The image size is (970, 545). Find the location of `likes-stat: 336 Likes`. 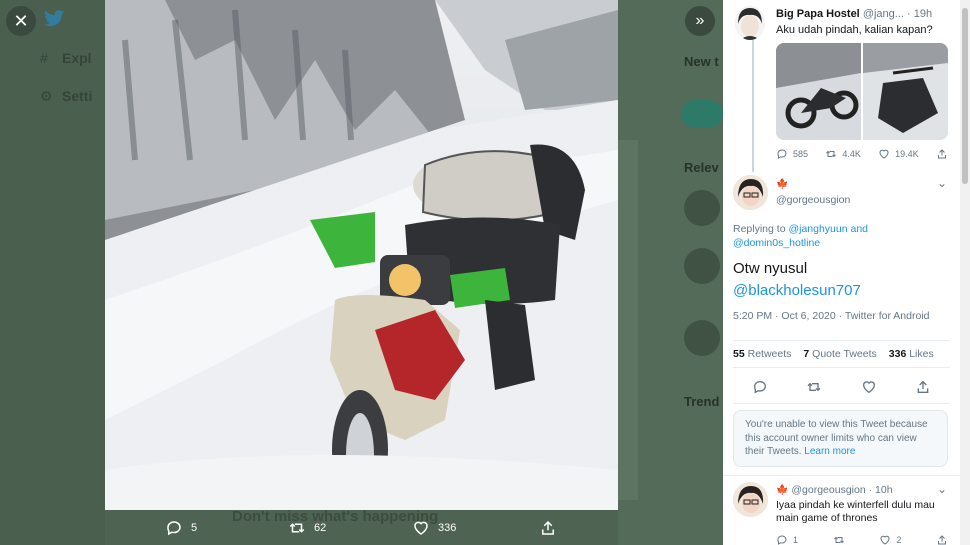

likes-stat: 336 Likes is located at coordinates (911, 354).